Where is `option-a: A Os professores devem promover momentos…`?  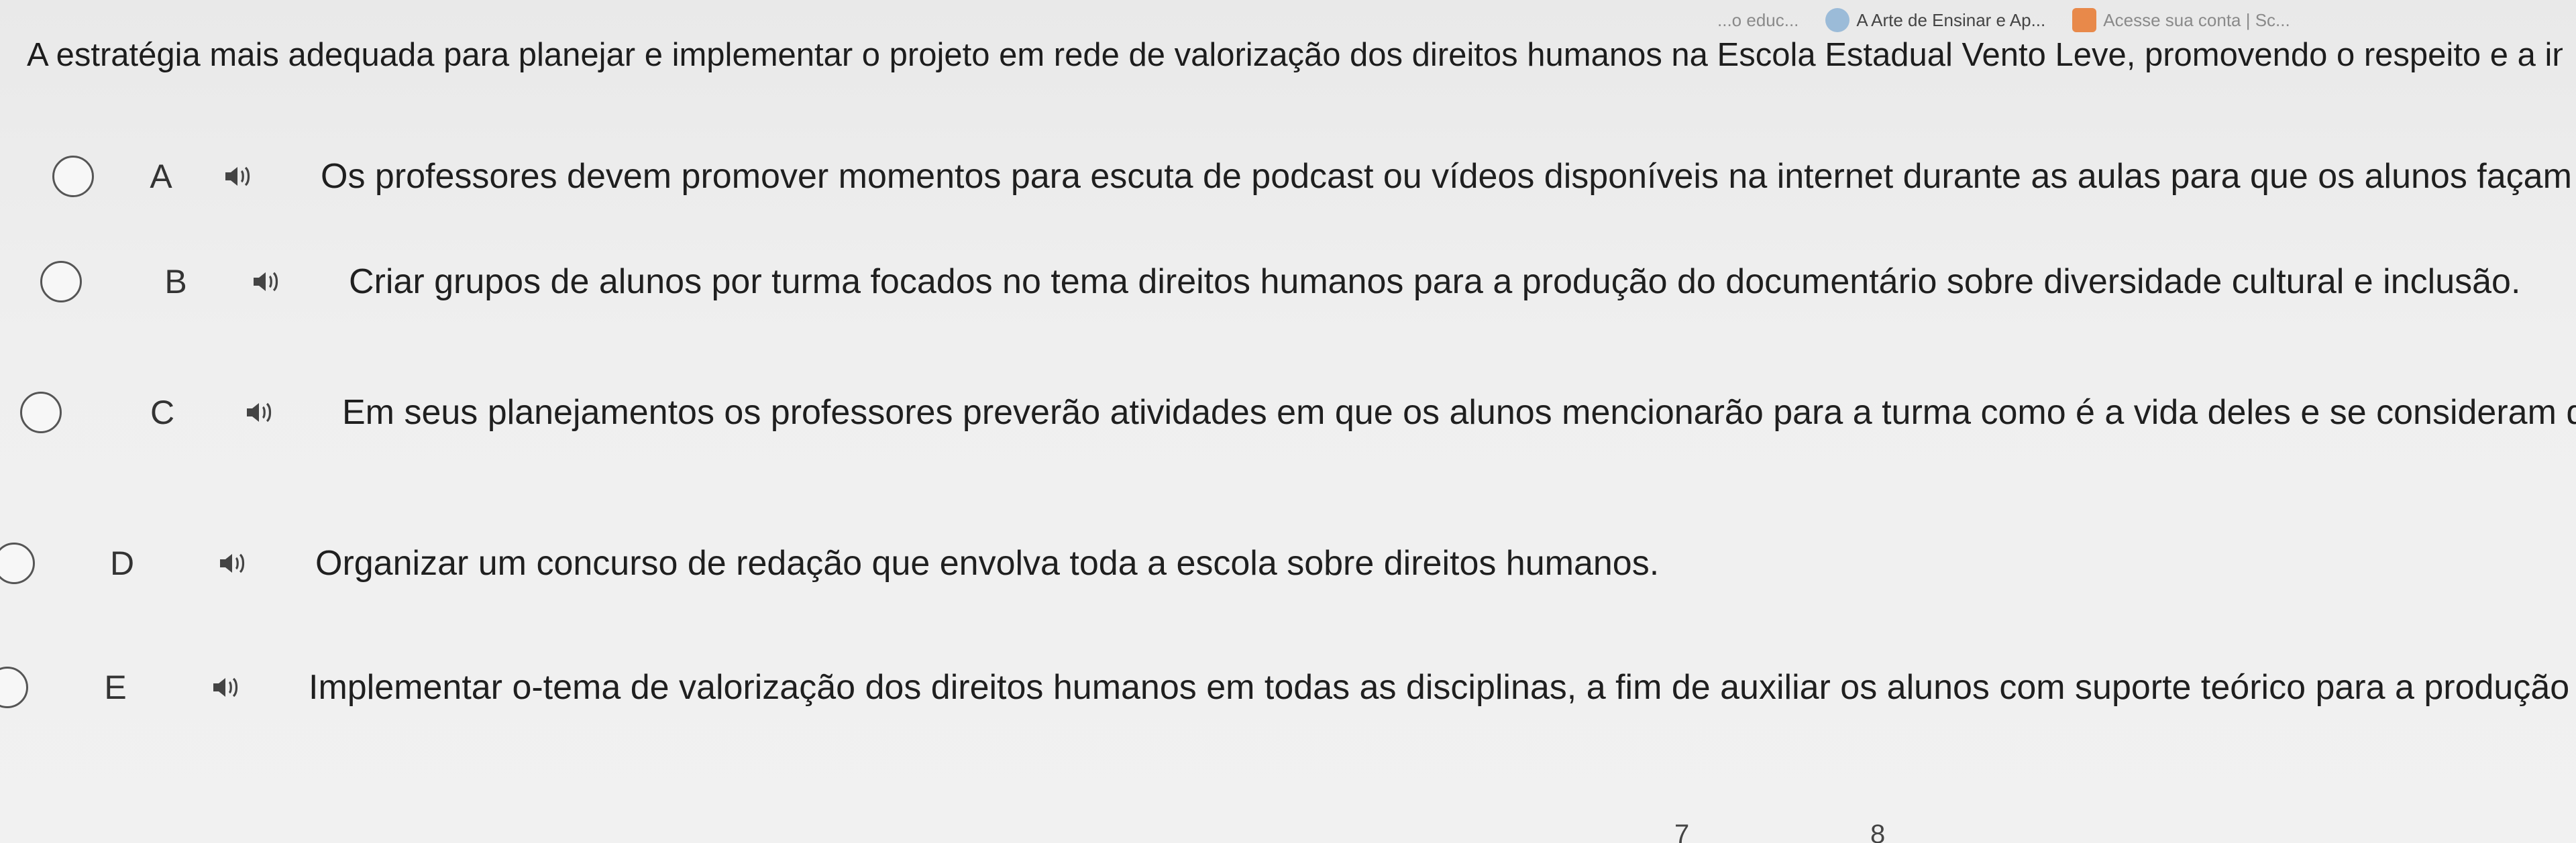 option-a: A Os professores devem promover momentos… is located at coordinates (1314, 176).